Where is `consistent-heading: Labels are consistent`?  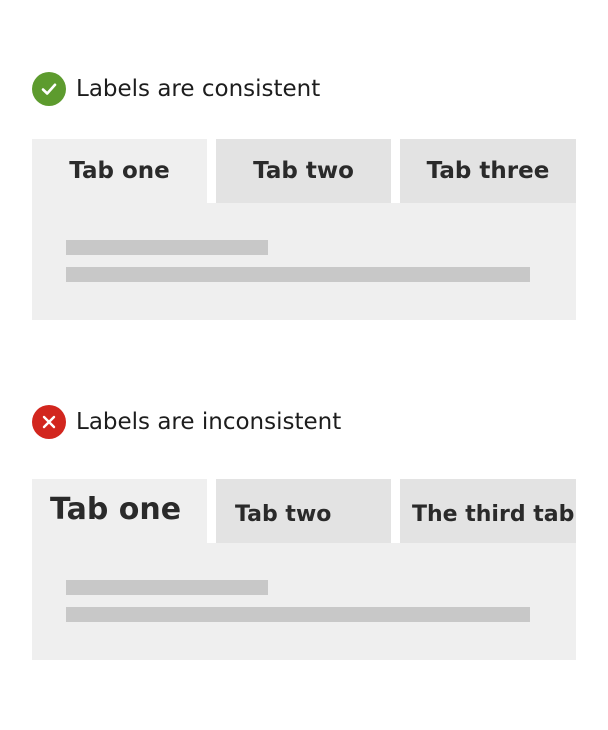
consistent-heading: Labels are consistent is located at coordinates (304, 89).